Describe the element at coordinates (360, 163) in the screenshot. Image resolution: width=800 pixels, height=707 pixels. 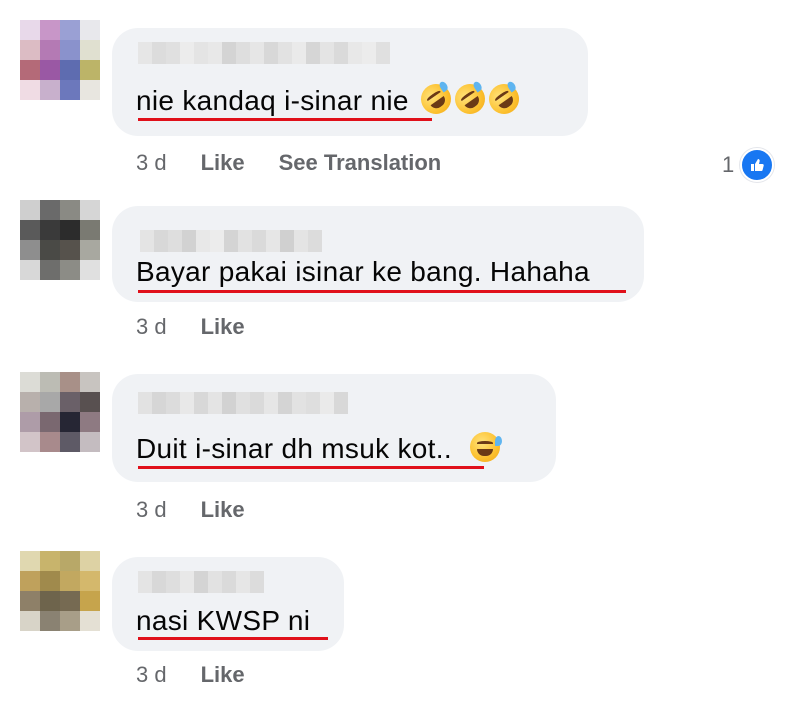
I see `see-translation-link: See Translation` at that location.